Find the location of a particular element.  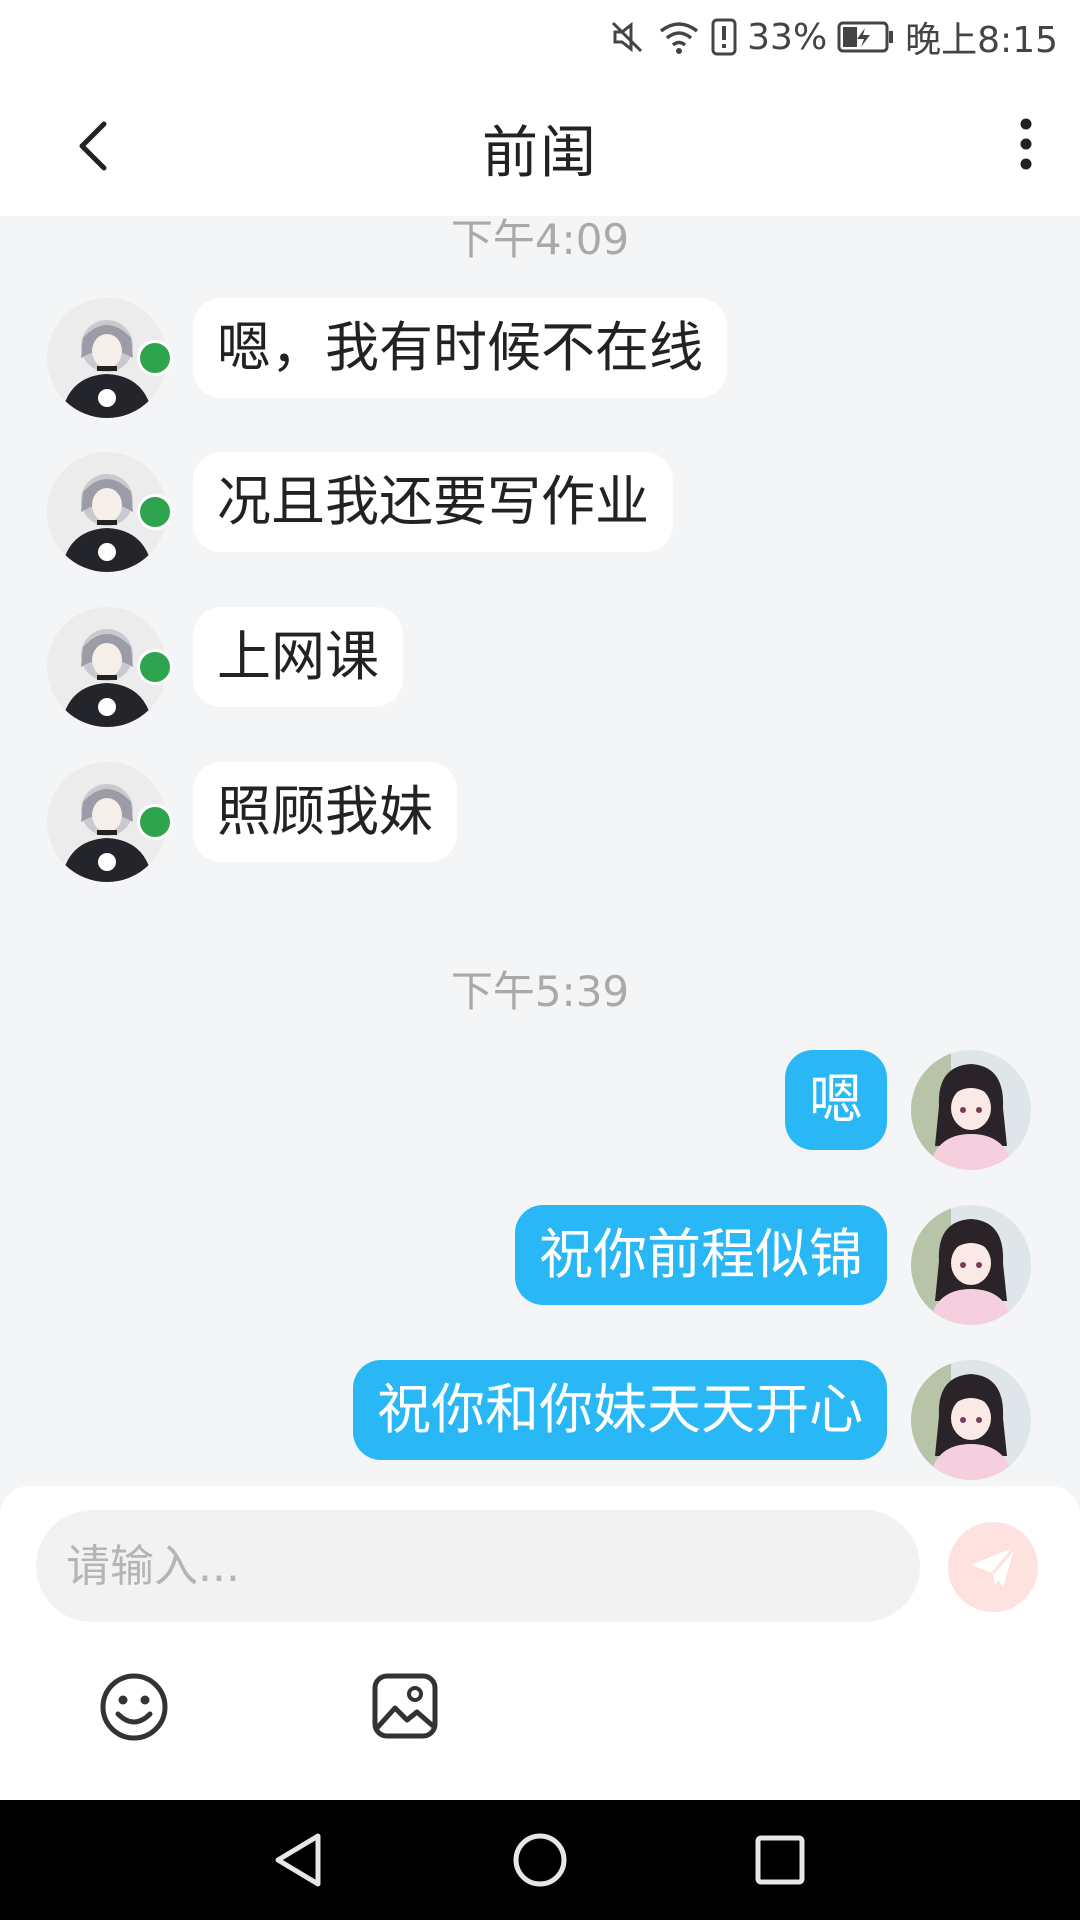

message-bubble-incoming: 嗯，我有时候不在线 is located at coordinates (460, 348).